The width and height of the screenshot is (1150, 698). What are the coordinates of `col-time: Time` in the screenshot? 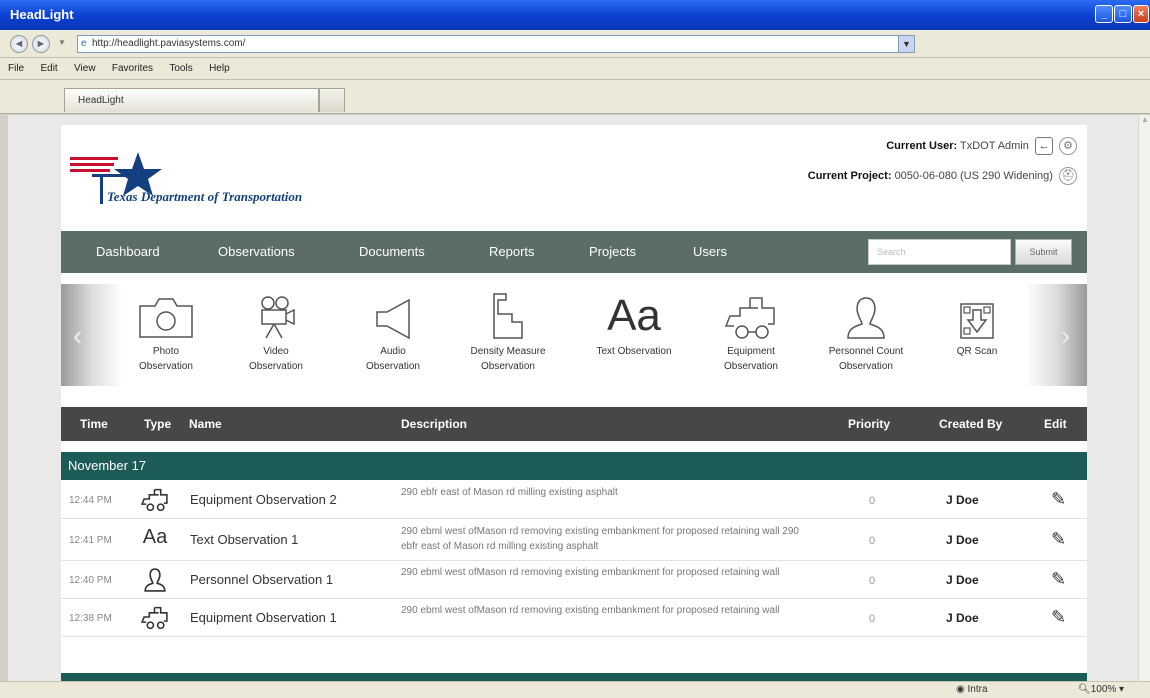 It's located at (94, 424).